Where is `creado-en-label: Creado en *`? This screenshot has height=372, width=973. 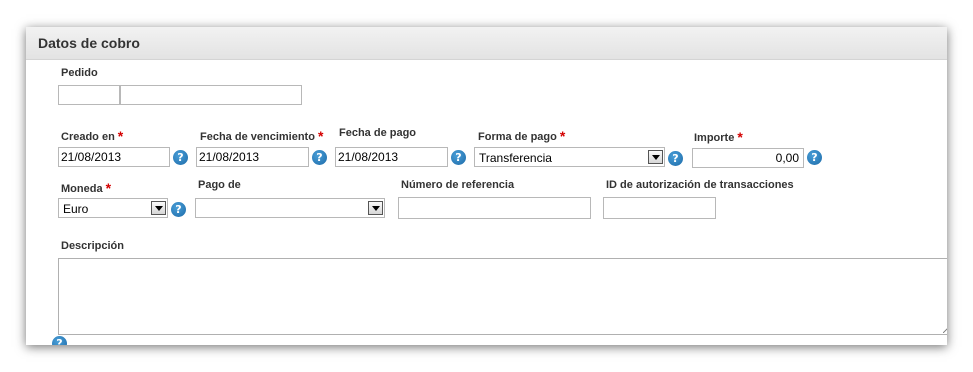 creado-en-label: Creado en * is located at coordinates (92, 135).